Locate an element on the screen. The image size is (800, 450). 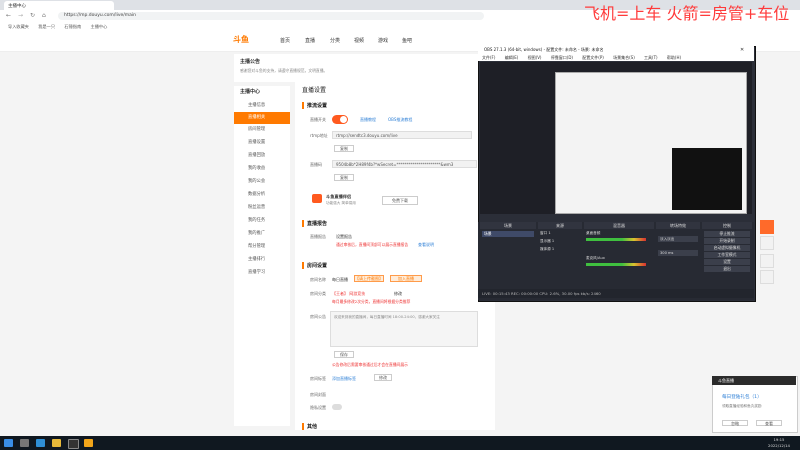
bookmark-item: 主播中心 is located at coordinates (99, 26).